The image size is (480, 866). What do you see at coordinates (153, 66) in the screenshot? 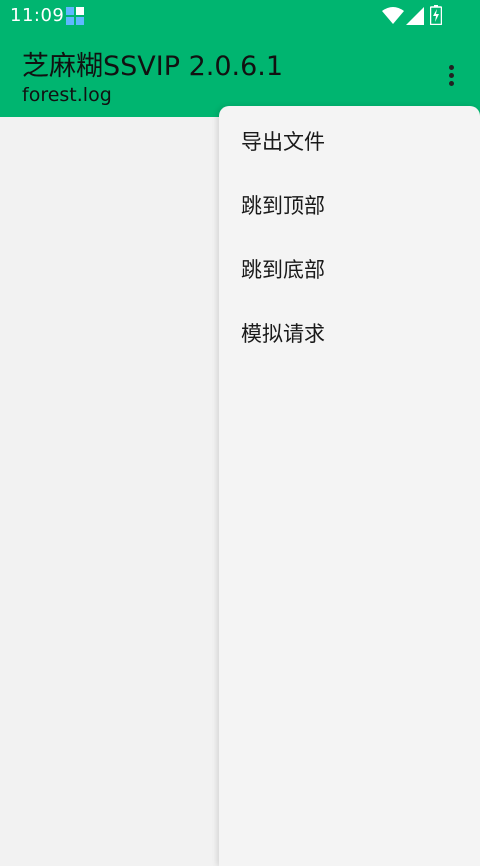
I see `app-title: 芝麻糊SSVIP 2.0.6.1` at bounding box center [153, 66].